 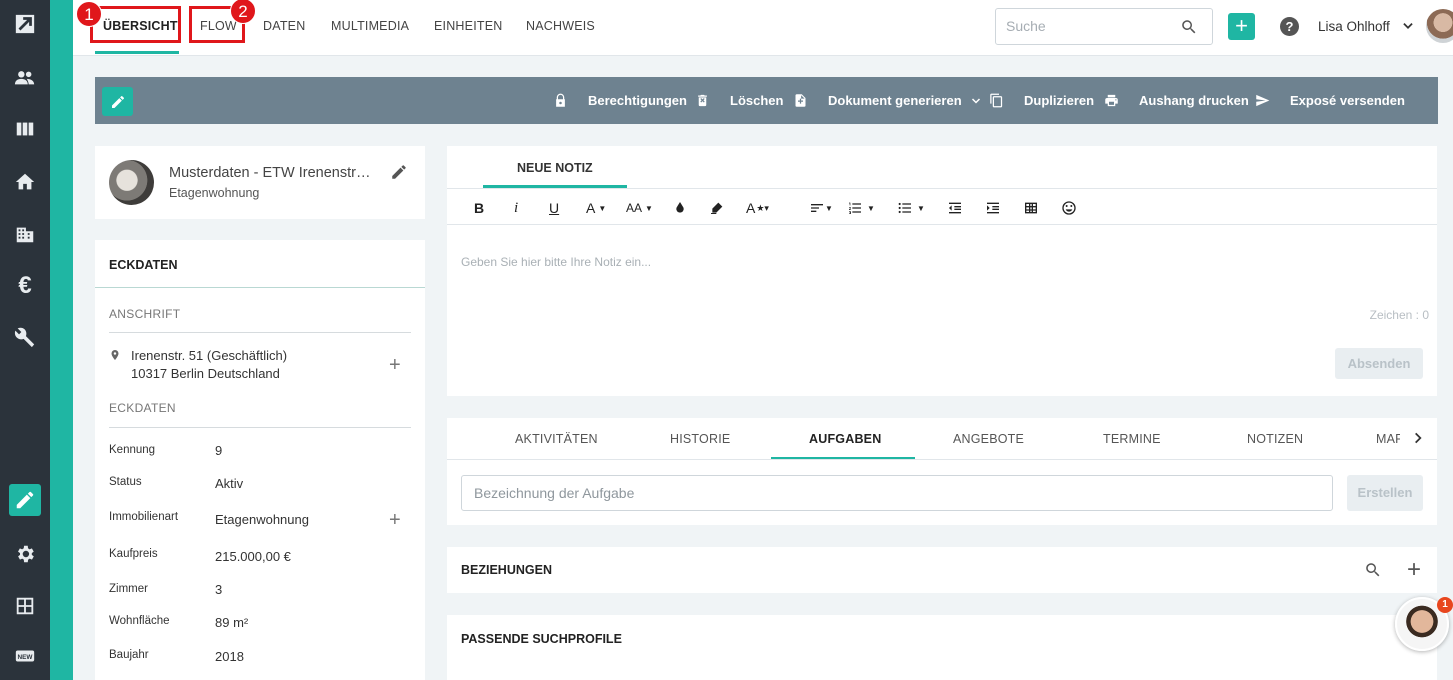 What do you see at coordinates (209, 355) in the screenshot?
I see `address-line-1: Irenenstr. 51 (Geschäftlich)` at bounding box center [209, 355].